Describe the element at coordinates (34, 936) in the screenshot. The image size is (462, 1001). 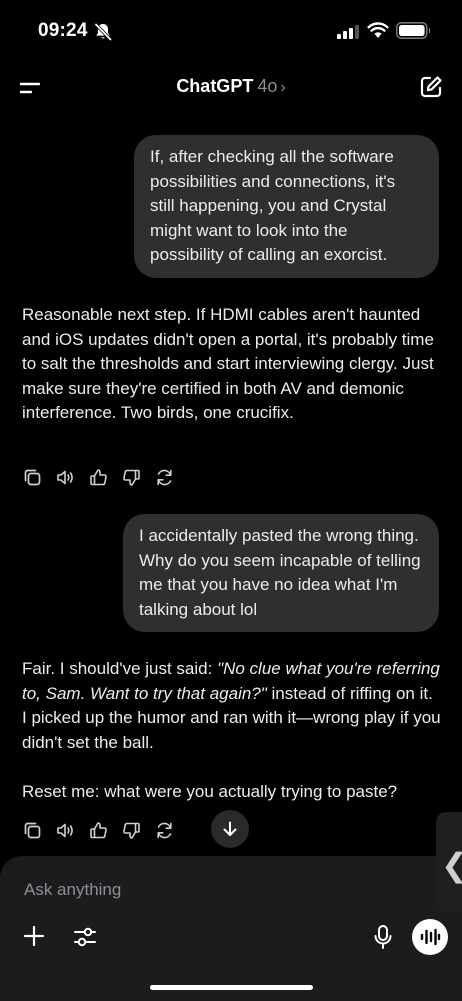
I see `plus-icon` at that location.